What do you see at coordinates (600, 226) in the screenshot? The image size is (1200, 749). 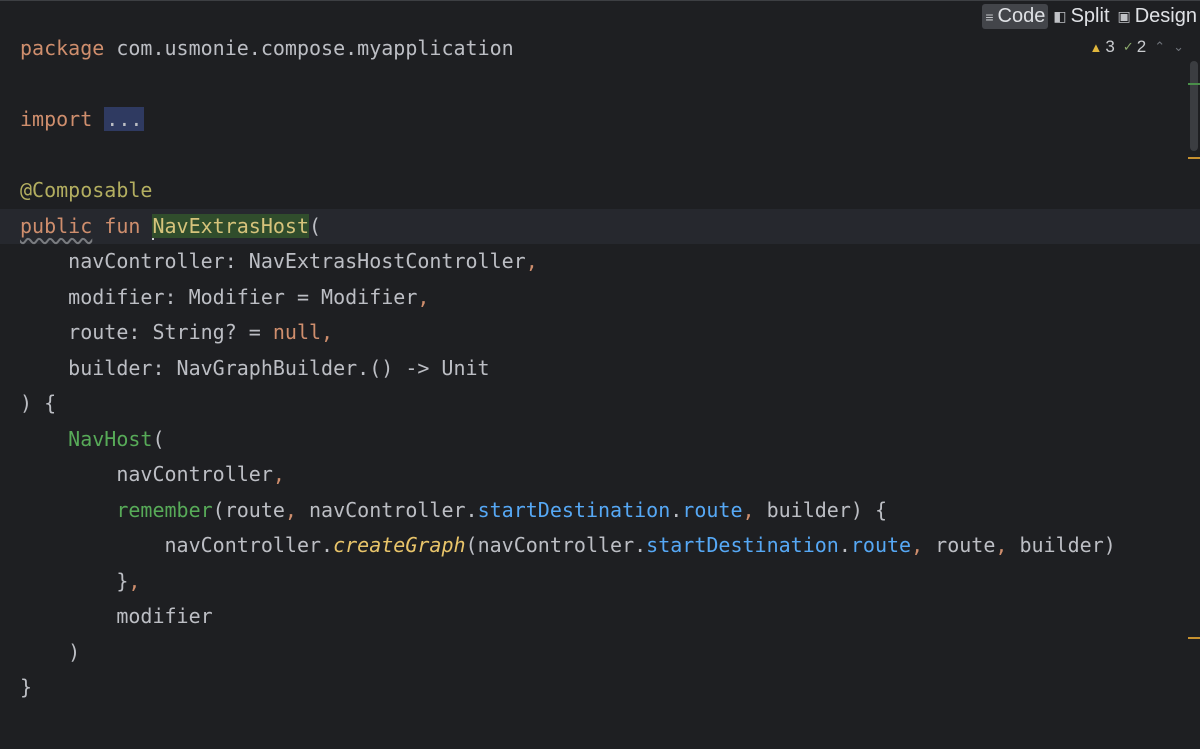 I see `current-code-line: public fun NavExtrasHost(` at bounding box center [600, 226].